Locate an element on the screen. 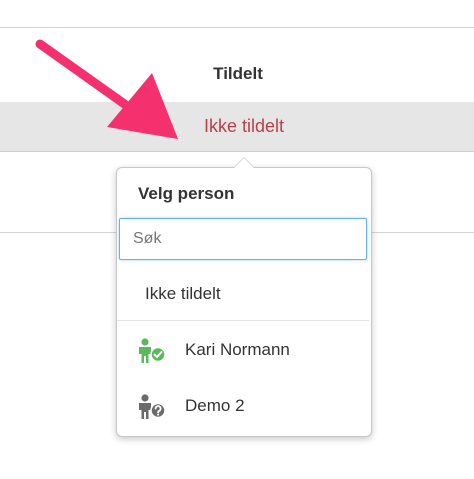 This screenshot has height=479, width=474. option-unassigned: Ikke tildelt is located at coordinates (243, 294).